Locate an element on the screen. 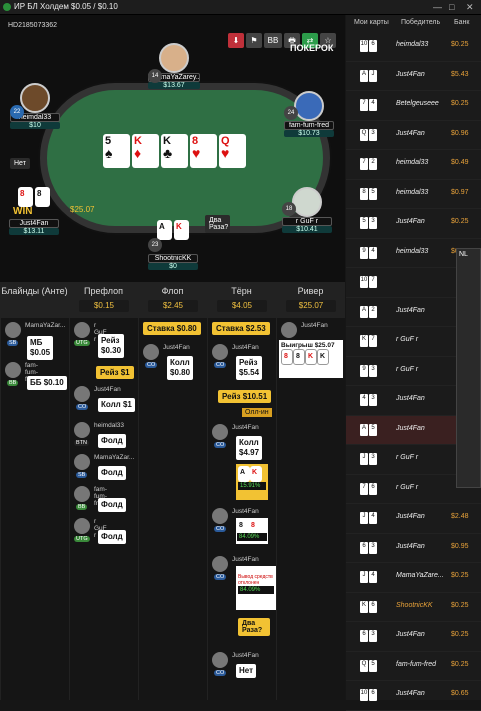 This screenshot has height=711, width=481. hand-row: J 4 MamaYaZare... $0.25 is located at coordinates (413, 578).